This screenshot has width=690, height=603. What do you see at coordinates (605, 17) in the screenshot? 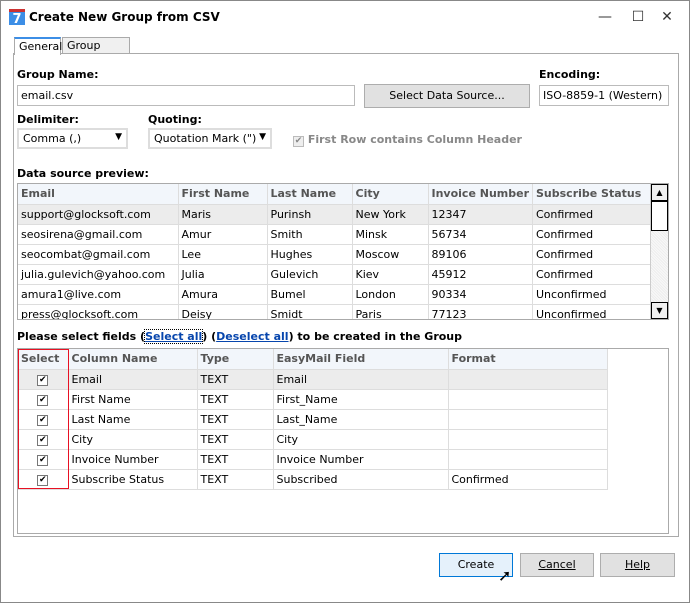
I see `minimize-icon: —` at bounding box center [605, 17].